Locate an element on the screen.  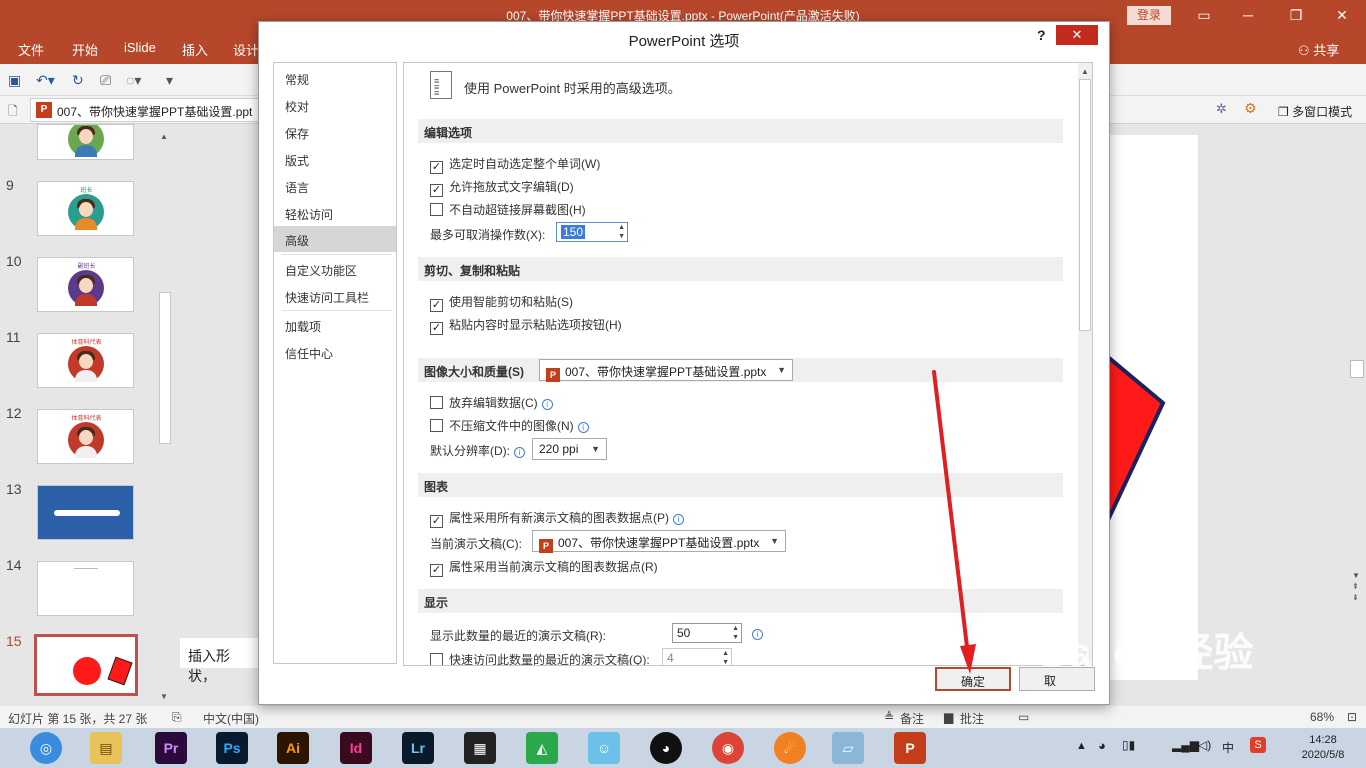
qq-icon: ◕ is located at coordinates (666, 748).